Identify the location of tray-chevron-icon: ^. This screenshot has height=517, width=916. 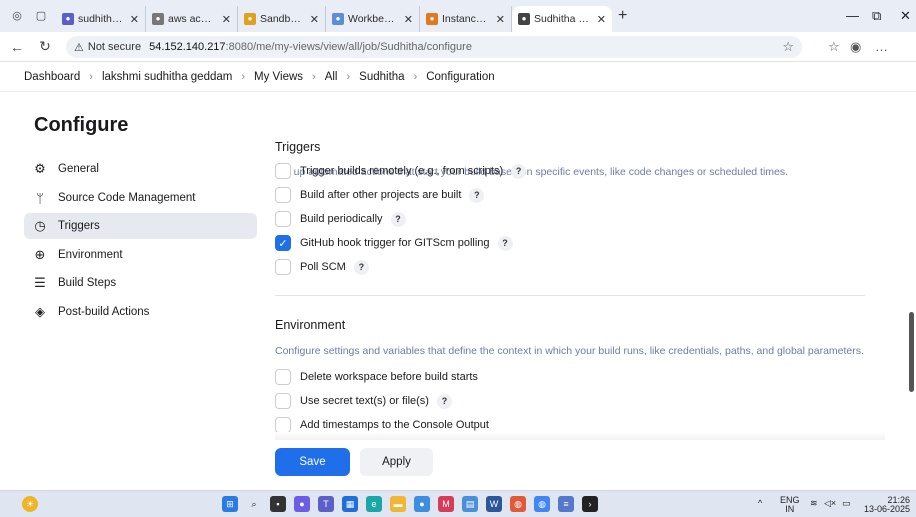
(760, 503).